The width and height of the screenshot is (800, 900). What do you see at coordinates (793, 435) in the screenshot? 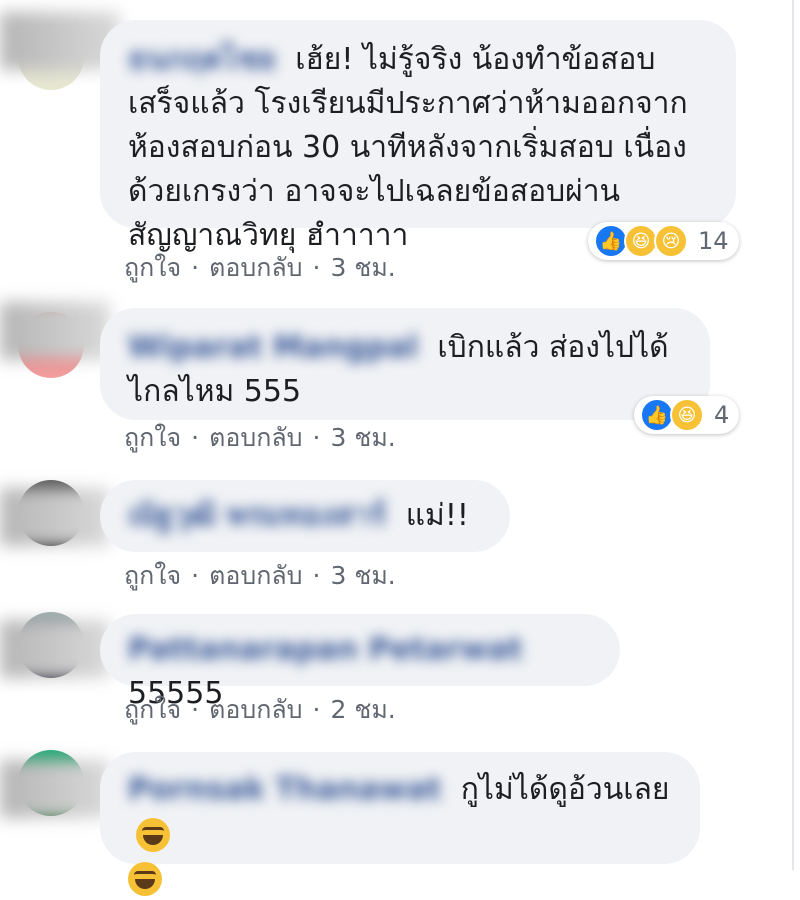
I see `scrollbar-track` at bounding box center [793, 435].